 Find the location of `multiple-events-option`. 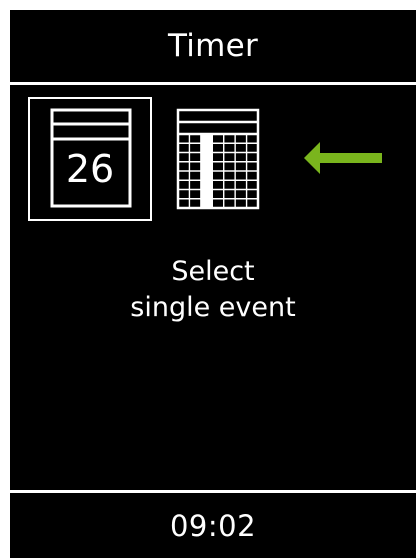

multiple-events-option is located at coordinates (218, 159).